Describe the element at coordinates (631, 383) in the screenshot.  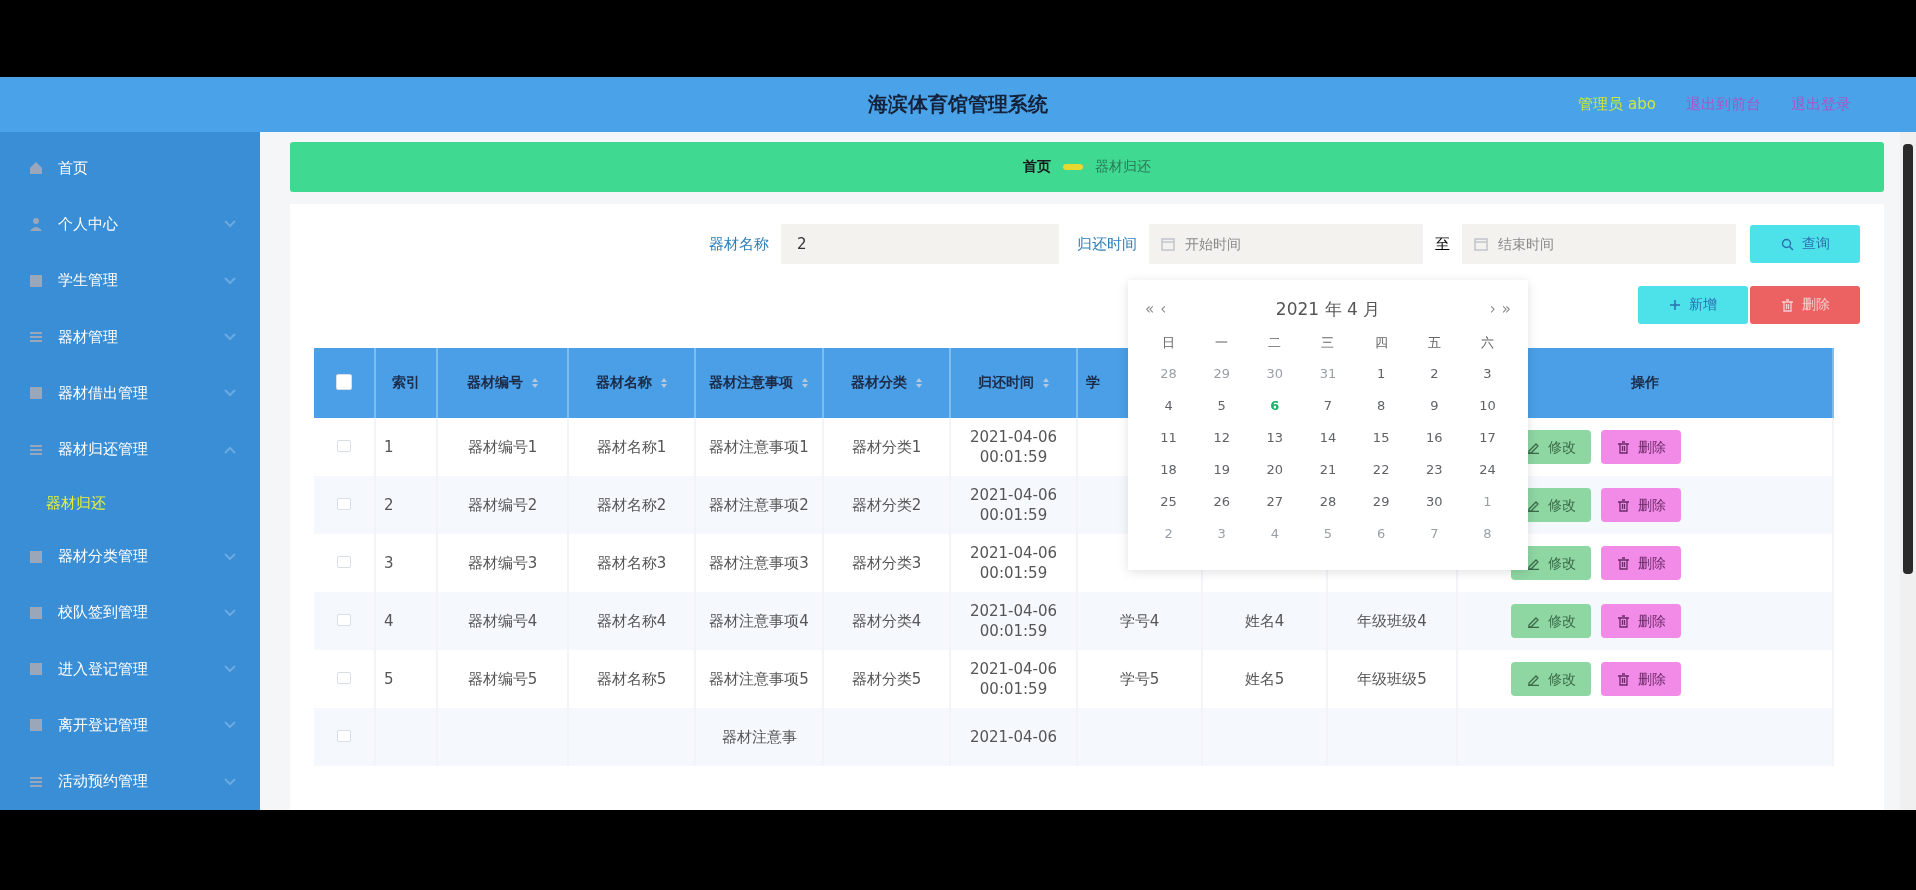
I see `column-header: 器材名称` at that location.